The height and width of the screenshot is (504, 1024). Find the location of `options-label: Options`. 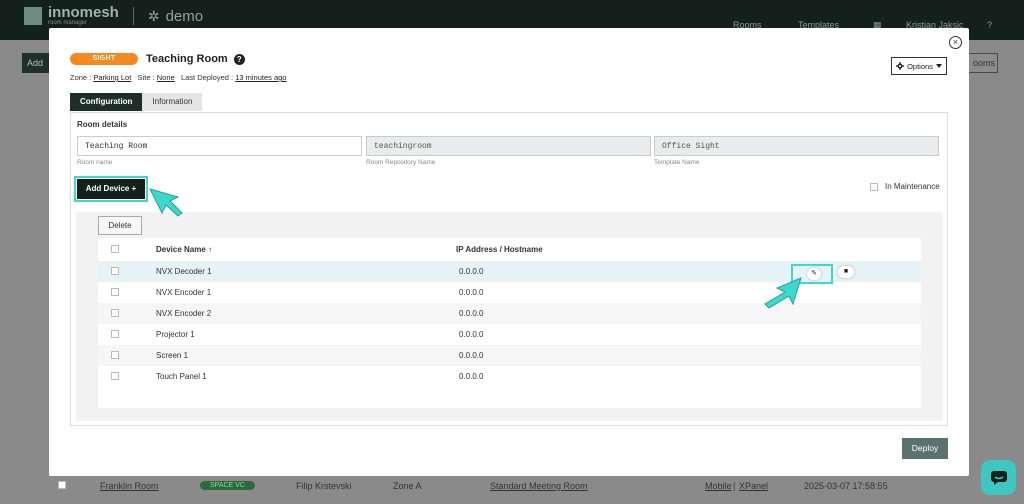

options-label: Options is located at coordinates (920, 66).